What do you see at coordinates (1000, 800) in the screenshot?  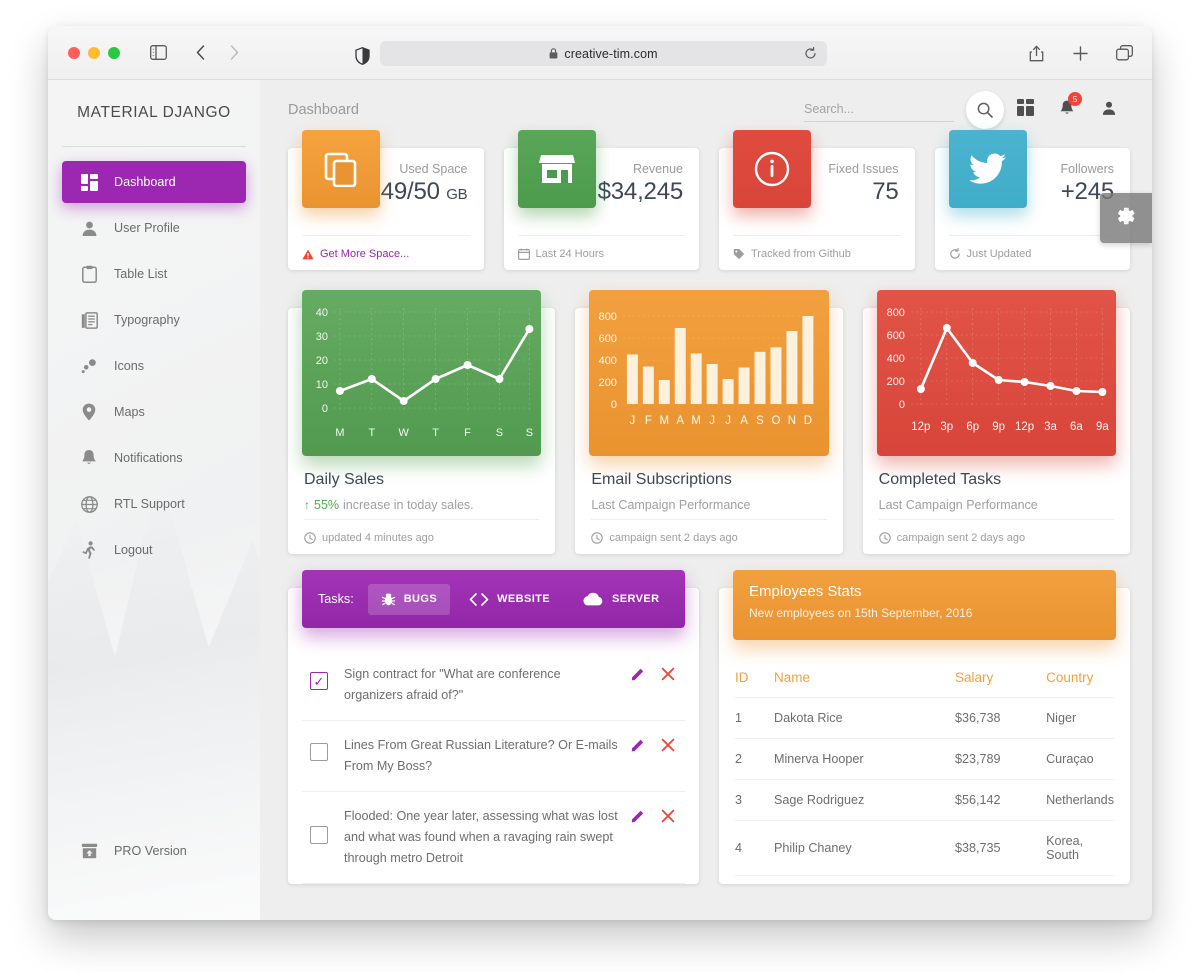 I see `cell-salary: $56,142` at bounding box center [1000, 800].